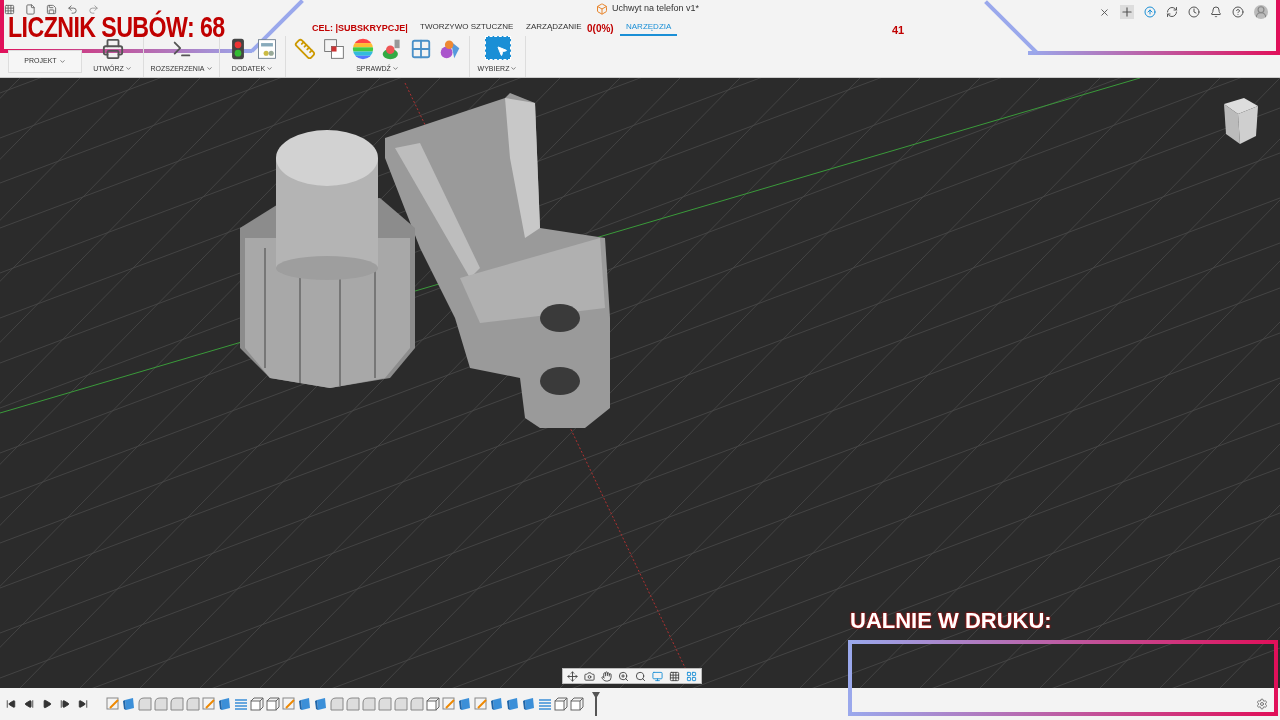  Describe the element at coordinates (425, 260) in the screenshot. I see `phone-holder-model-drawing` at that location.